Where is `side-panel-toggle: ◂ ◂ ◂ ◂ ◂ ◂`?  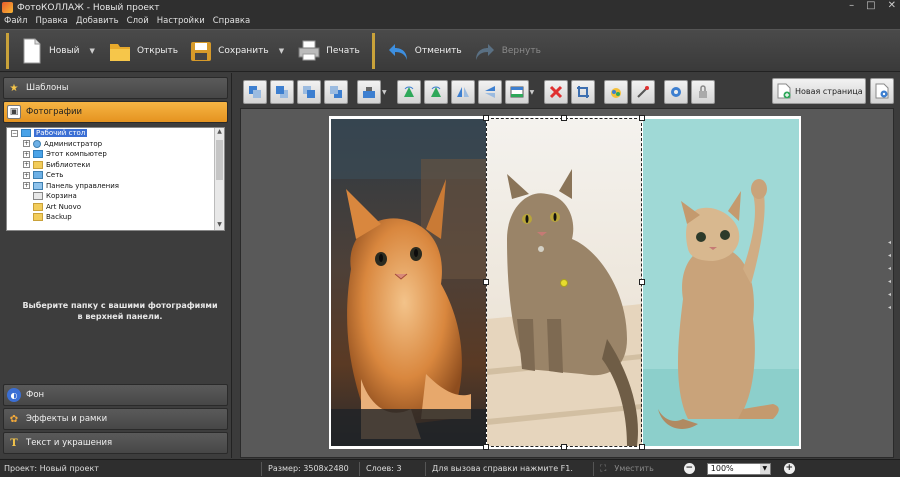
side-panel-toggle: ◂ ◂ ◂ ◂ ◂ ◂ is located at coordinates (889, 275).